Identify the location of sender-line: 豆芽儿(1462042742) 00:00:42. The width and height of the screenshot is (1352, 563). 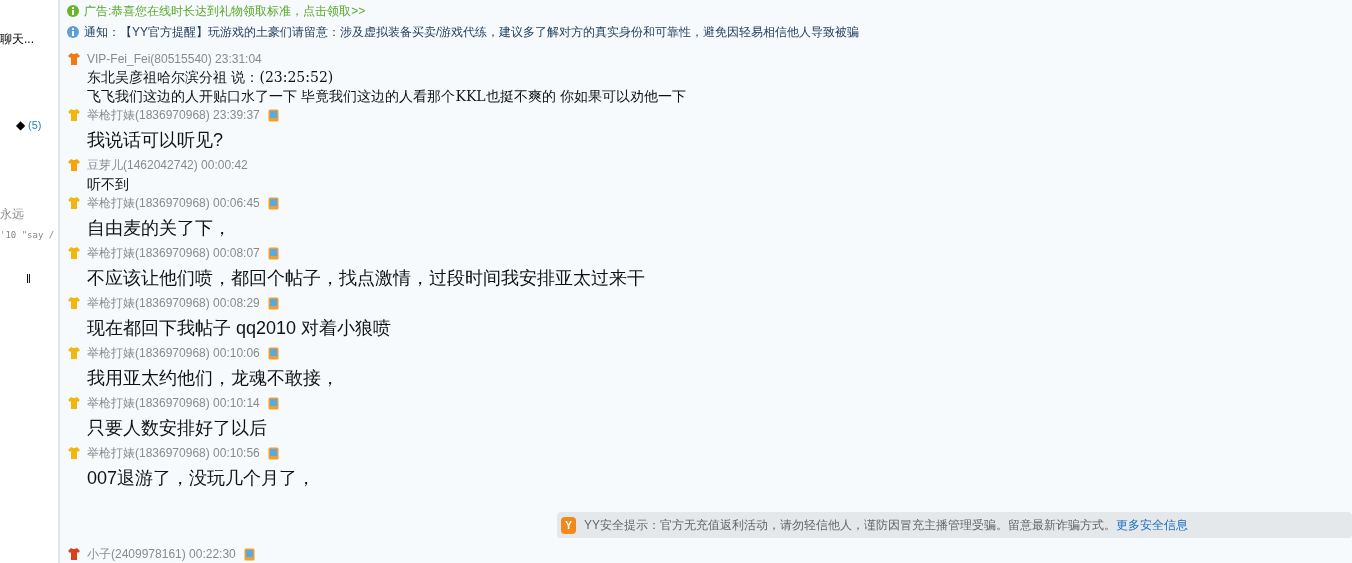
(167, 165).